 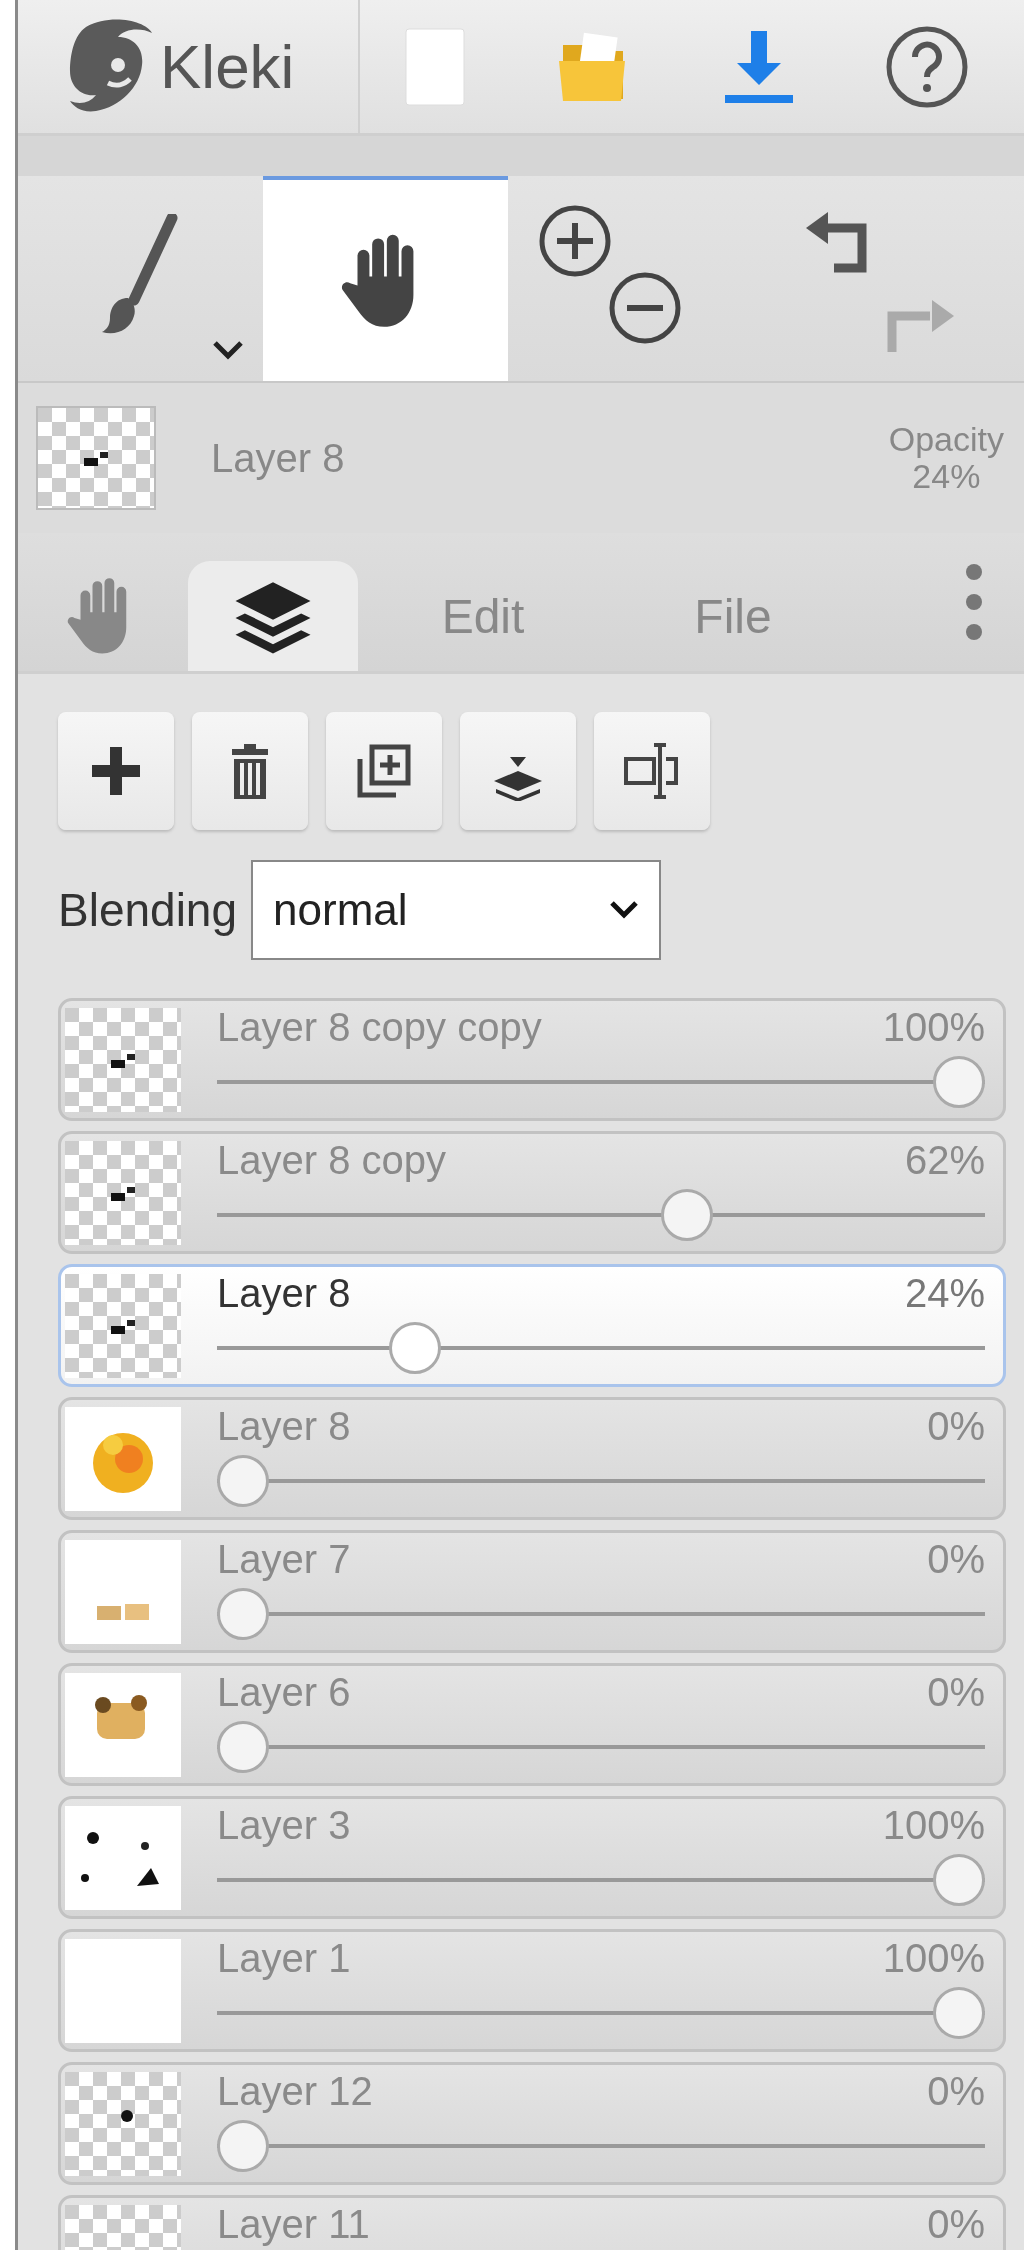 I want to click on new-document-icon, so click(x=434, y=66).